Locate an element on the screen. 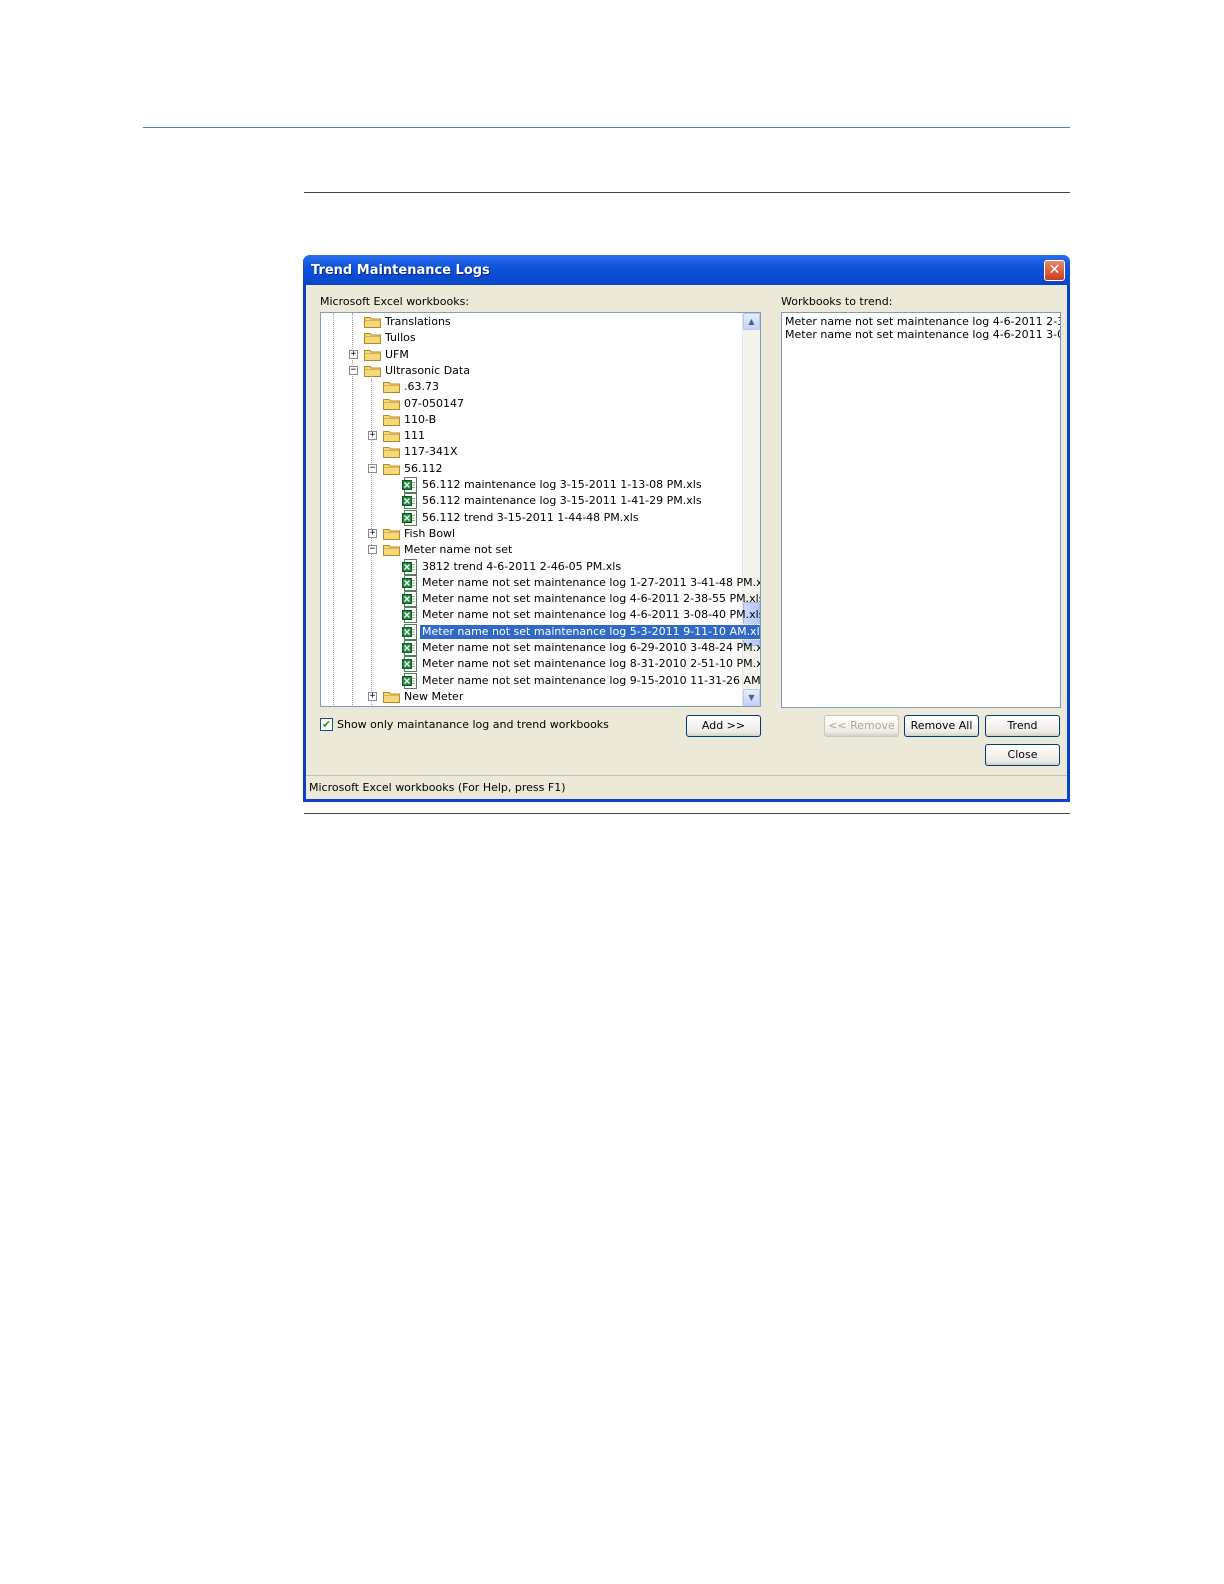 This screenshot has width=1224, height=1584. tree-folder-node: 117-341X is located at coordinates (531, 452).